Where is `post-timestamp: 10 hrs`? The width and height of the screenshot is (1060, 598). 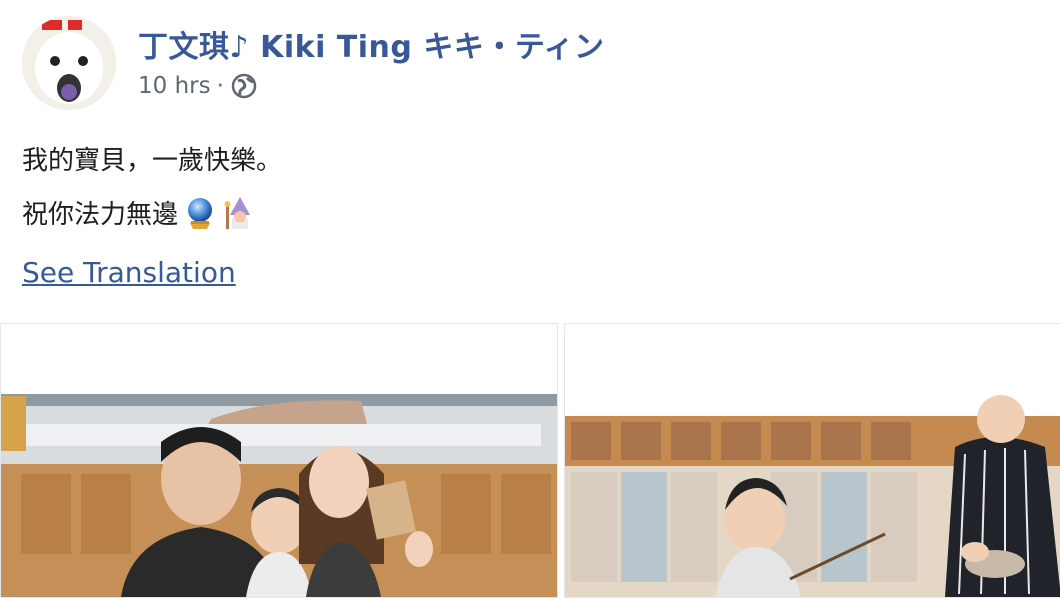
post-timestamp: 10 hrs is located at coordinates (174, 86).